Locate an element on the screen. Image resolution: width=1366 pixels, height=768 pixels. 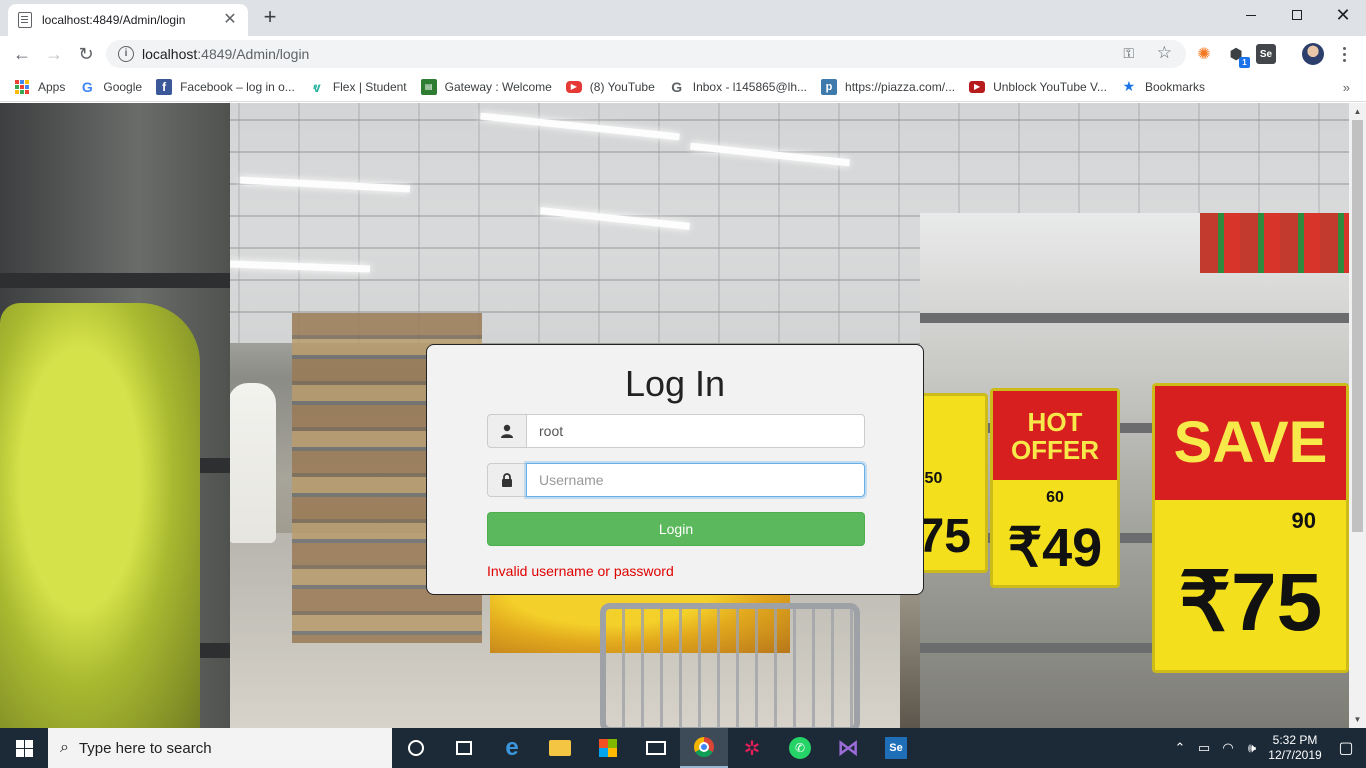
bookmark-gateway: ▤ Gateway : Welcome is located at coordinates (486, 86).